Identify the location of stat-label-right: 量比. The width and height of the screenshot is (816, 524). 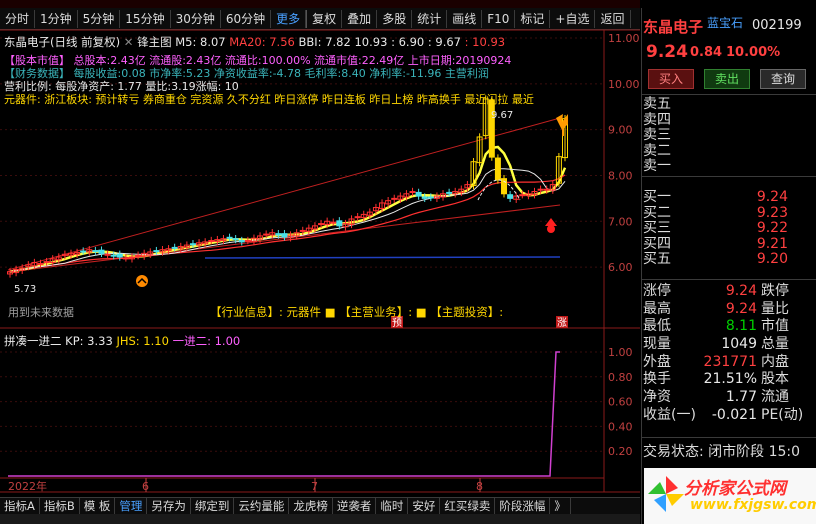
(775, 308).